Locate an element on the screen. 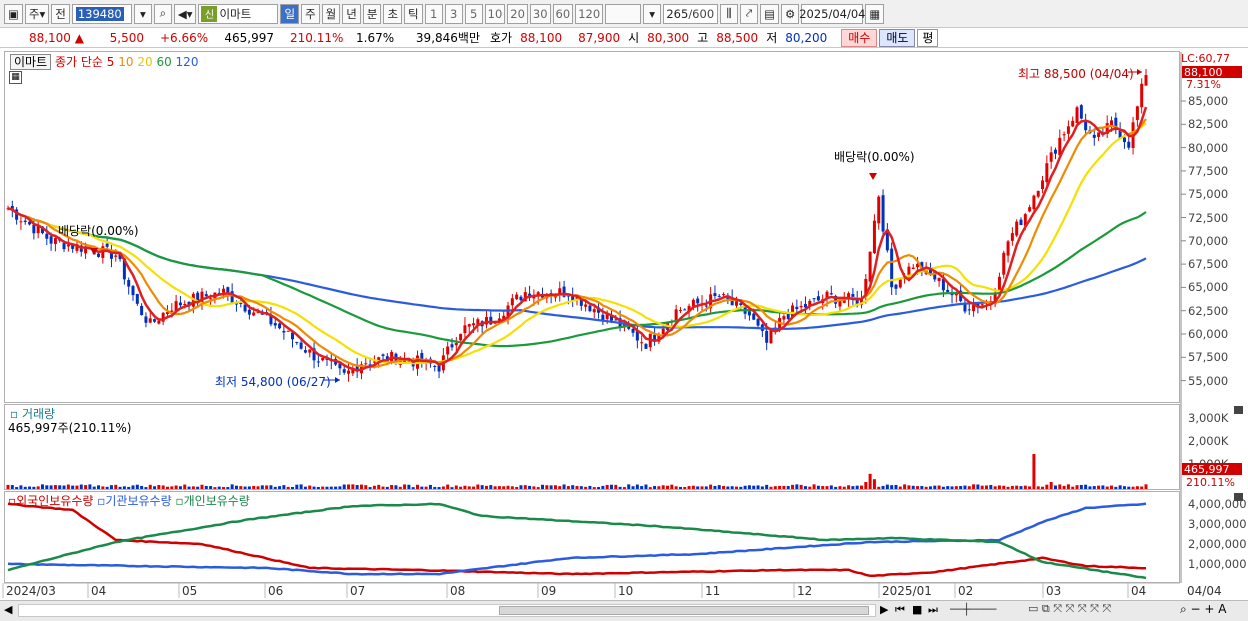 This screenshot has height=621, width=1248. holding-axis-tick: 1,000,000 is located at coordinates (1217, 564).